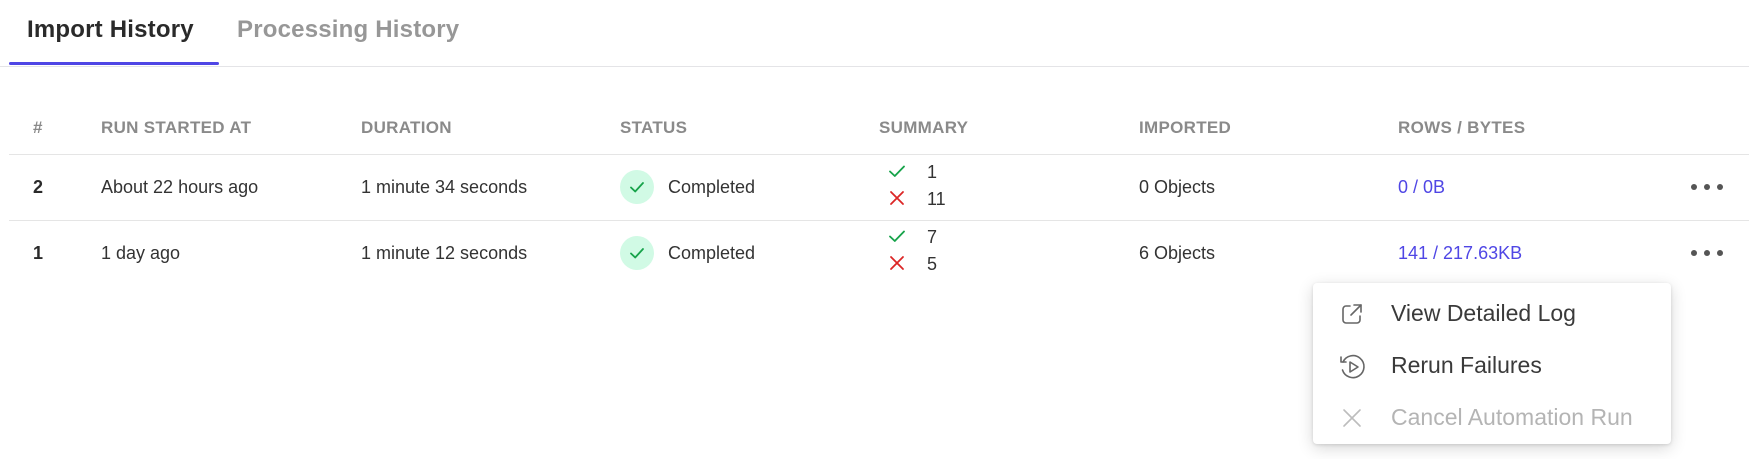 Image resolution: width=1749 pixels, height=459 pixels. I want to click on menu-item-cancel-automation-run: Cancel Automation Run, so click(1492, 418).